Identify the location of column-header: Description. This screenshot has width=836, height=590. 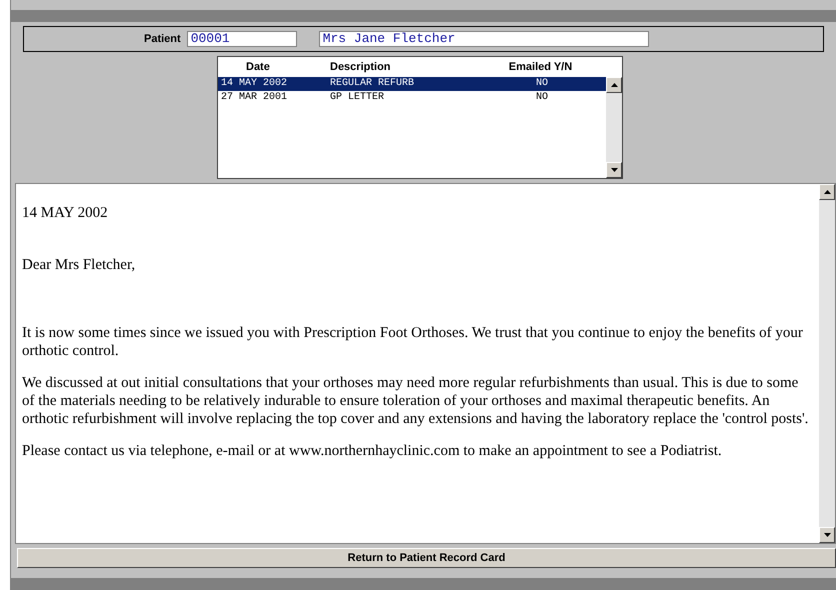
(360, 66).